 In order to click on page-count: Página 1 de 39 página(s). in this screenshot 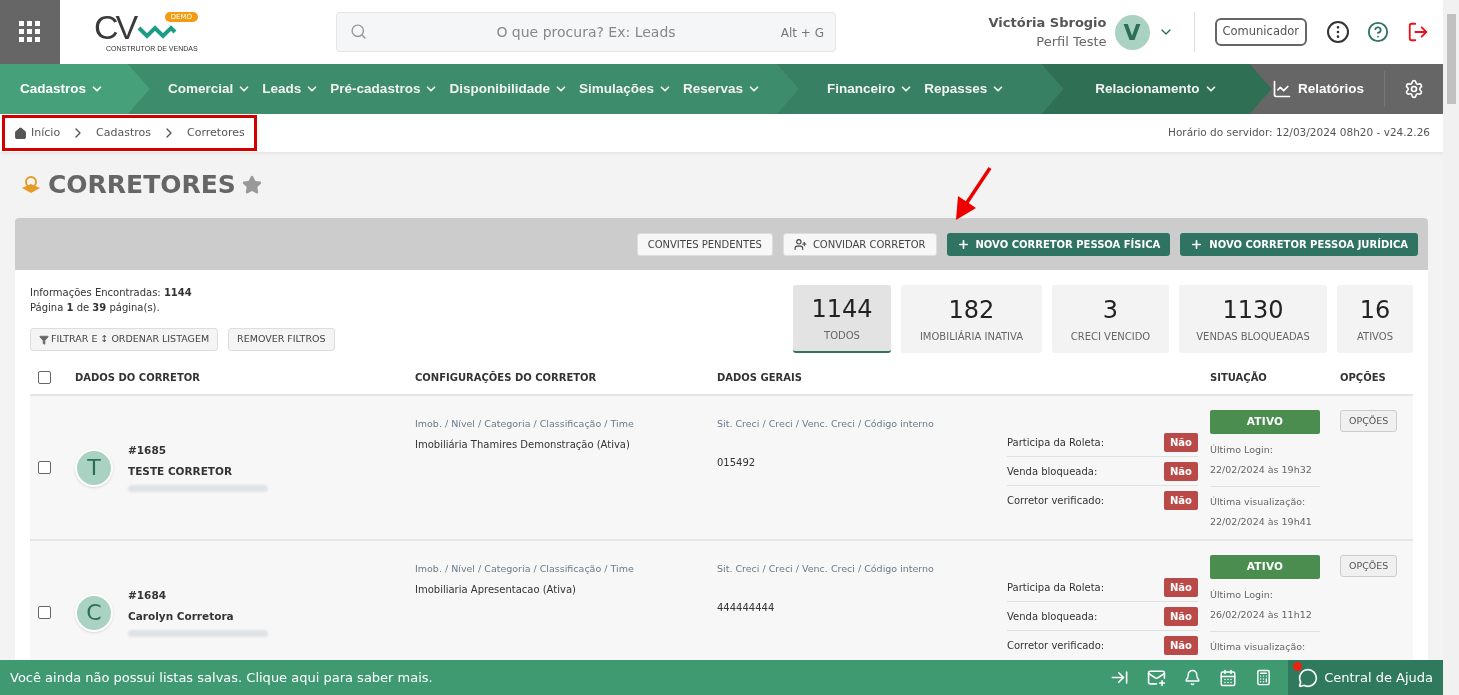, I will do `click(95, 308)`.